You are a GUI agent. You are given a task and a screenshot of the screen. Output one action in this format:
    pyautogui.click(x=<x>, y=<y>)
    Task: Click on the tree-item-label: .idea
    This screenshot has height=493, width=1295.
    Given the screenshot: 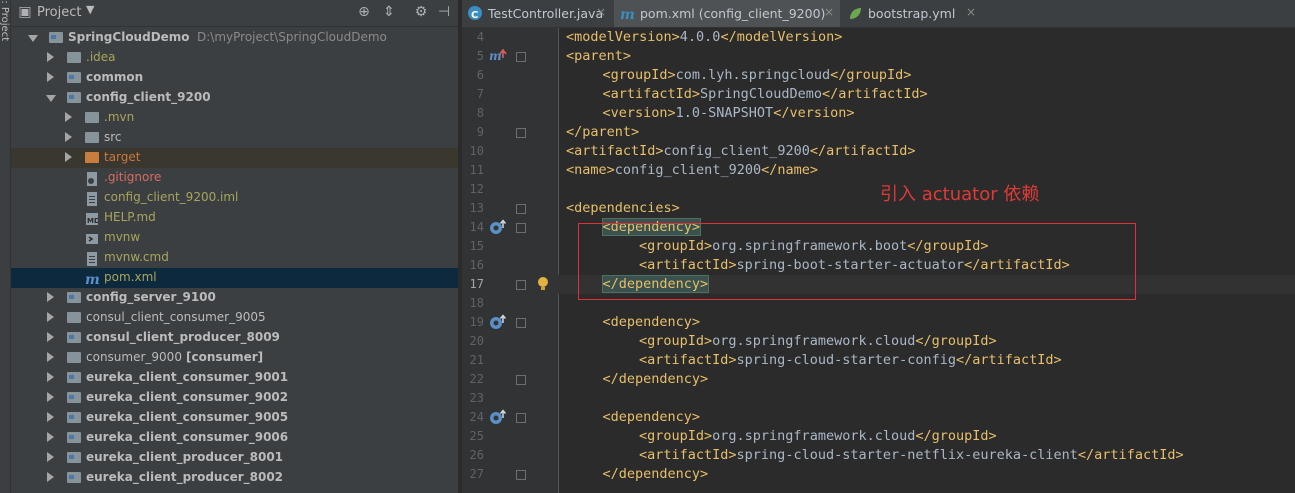 What is the action you would take?
    pyautogui.click(x=101, y=57)
    